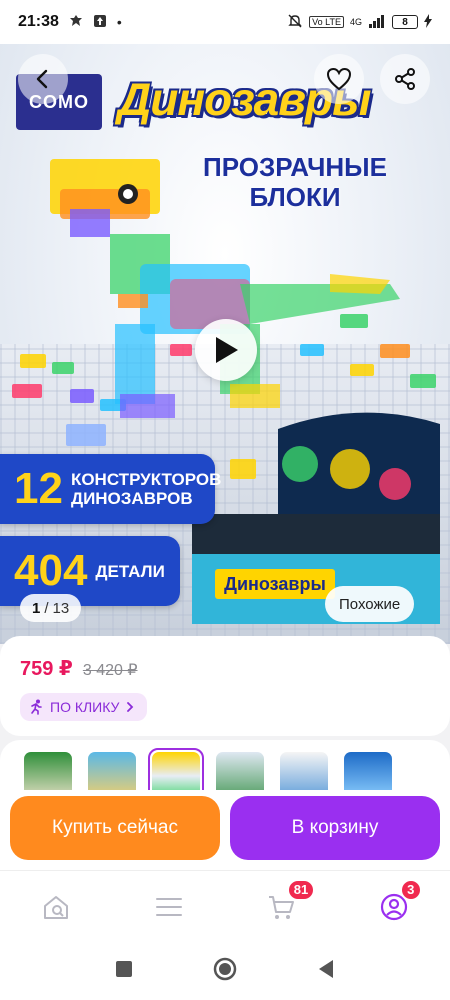 The width and height of the screenshot is (450, 1000). I want to click on recent-apps-button, so click(124, 971).